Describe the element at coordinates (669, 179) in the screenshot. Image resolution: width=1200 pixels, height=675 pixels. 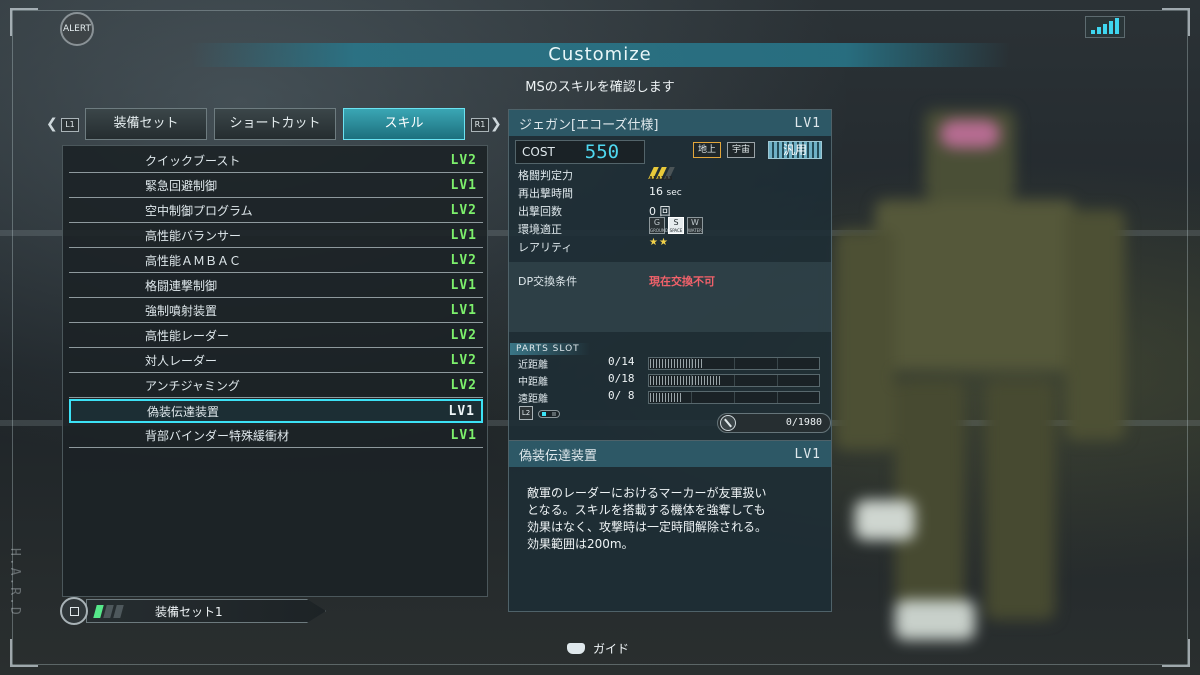
I see `melee-mark: A3` at that location.